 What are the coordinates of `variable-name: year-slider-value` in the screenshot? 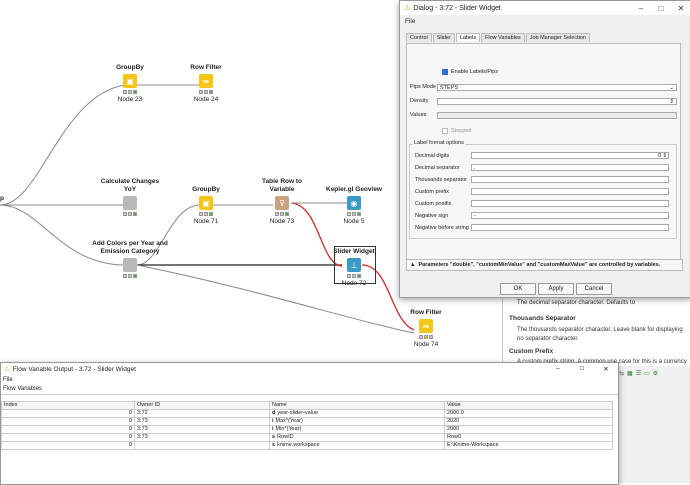 It's located at (298, 413).